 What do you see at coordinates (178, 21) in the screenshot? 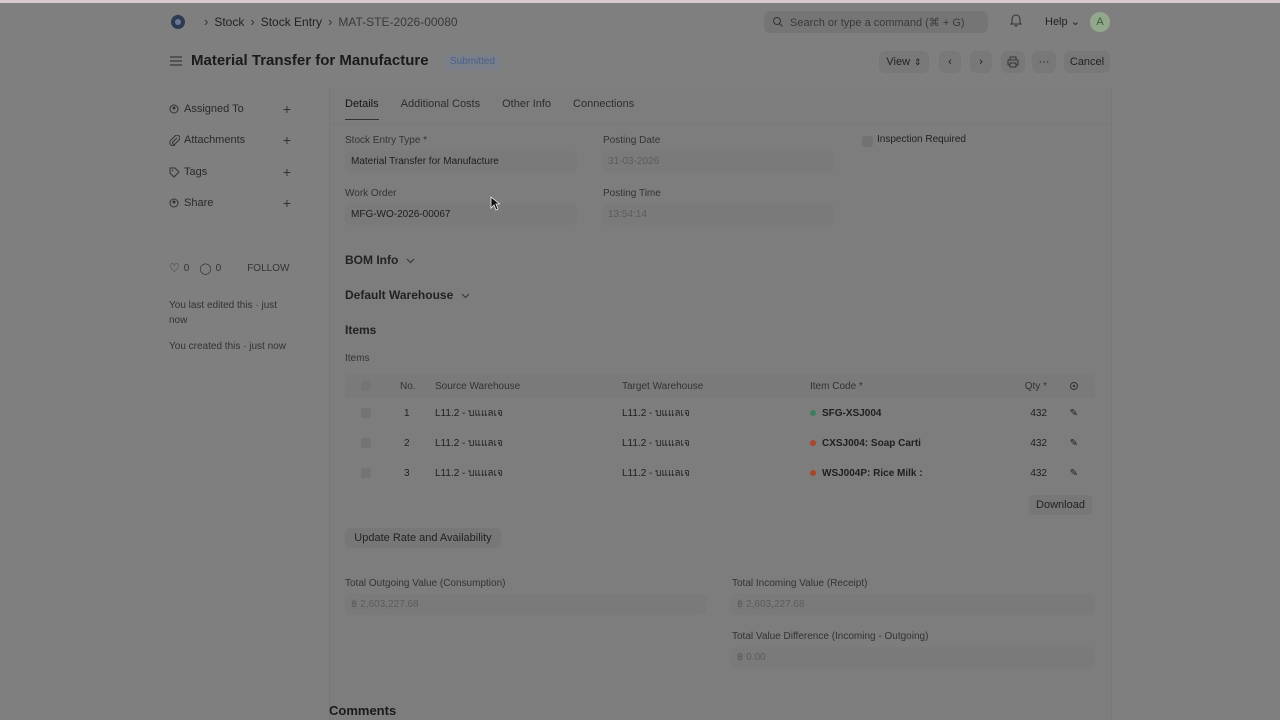
I see `app-logo-icon` at bounding box center [178, 21].